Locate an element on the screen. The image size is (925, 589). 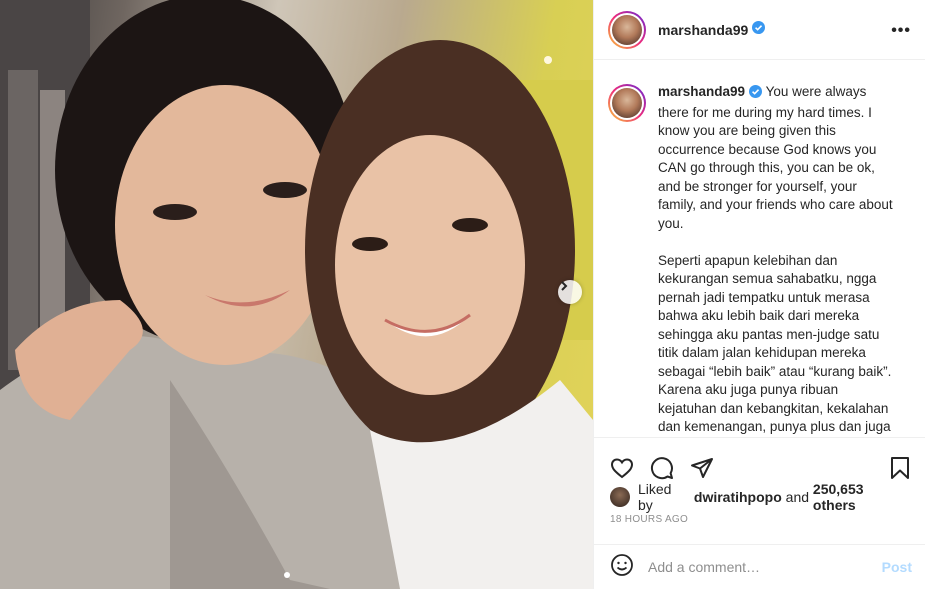
caption-username: marshanda99 is located at coordinates (701, 91).